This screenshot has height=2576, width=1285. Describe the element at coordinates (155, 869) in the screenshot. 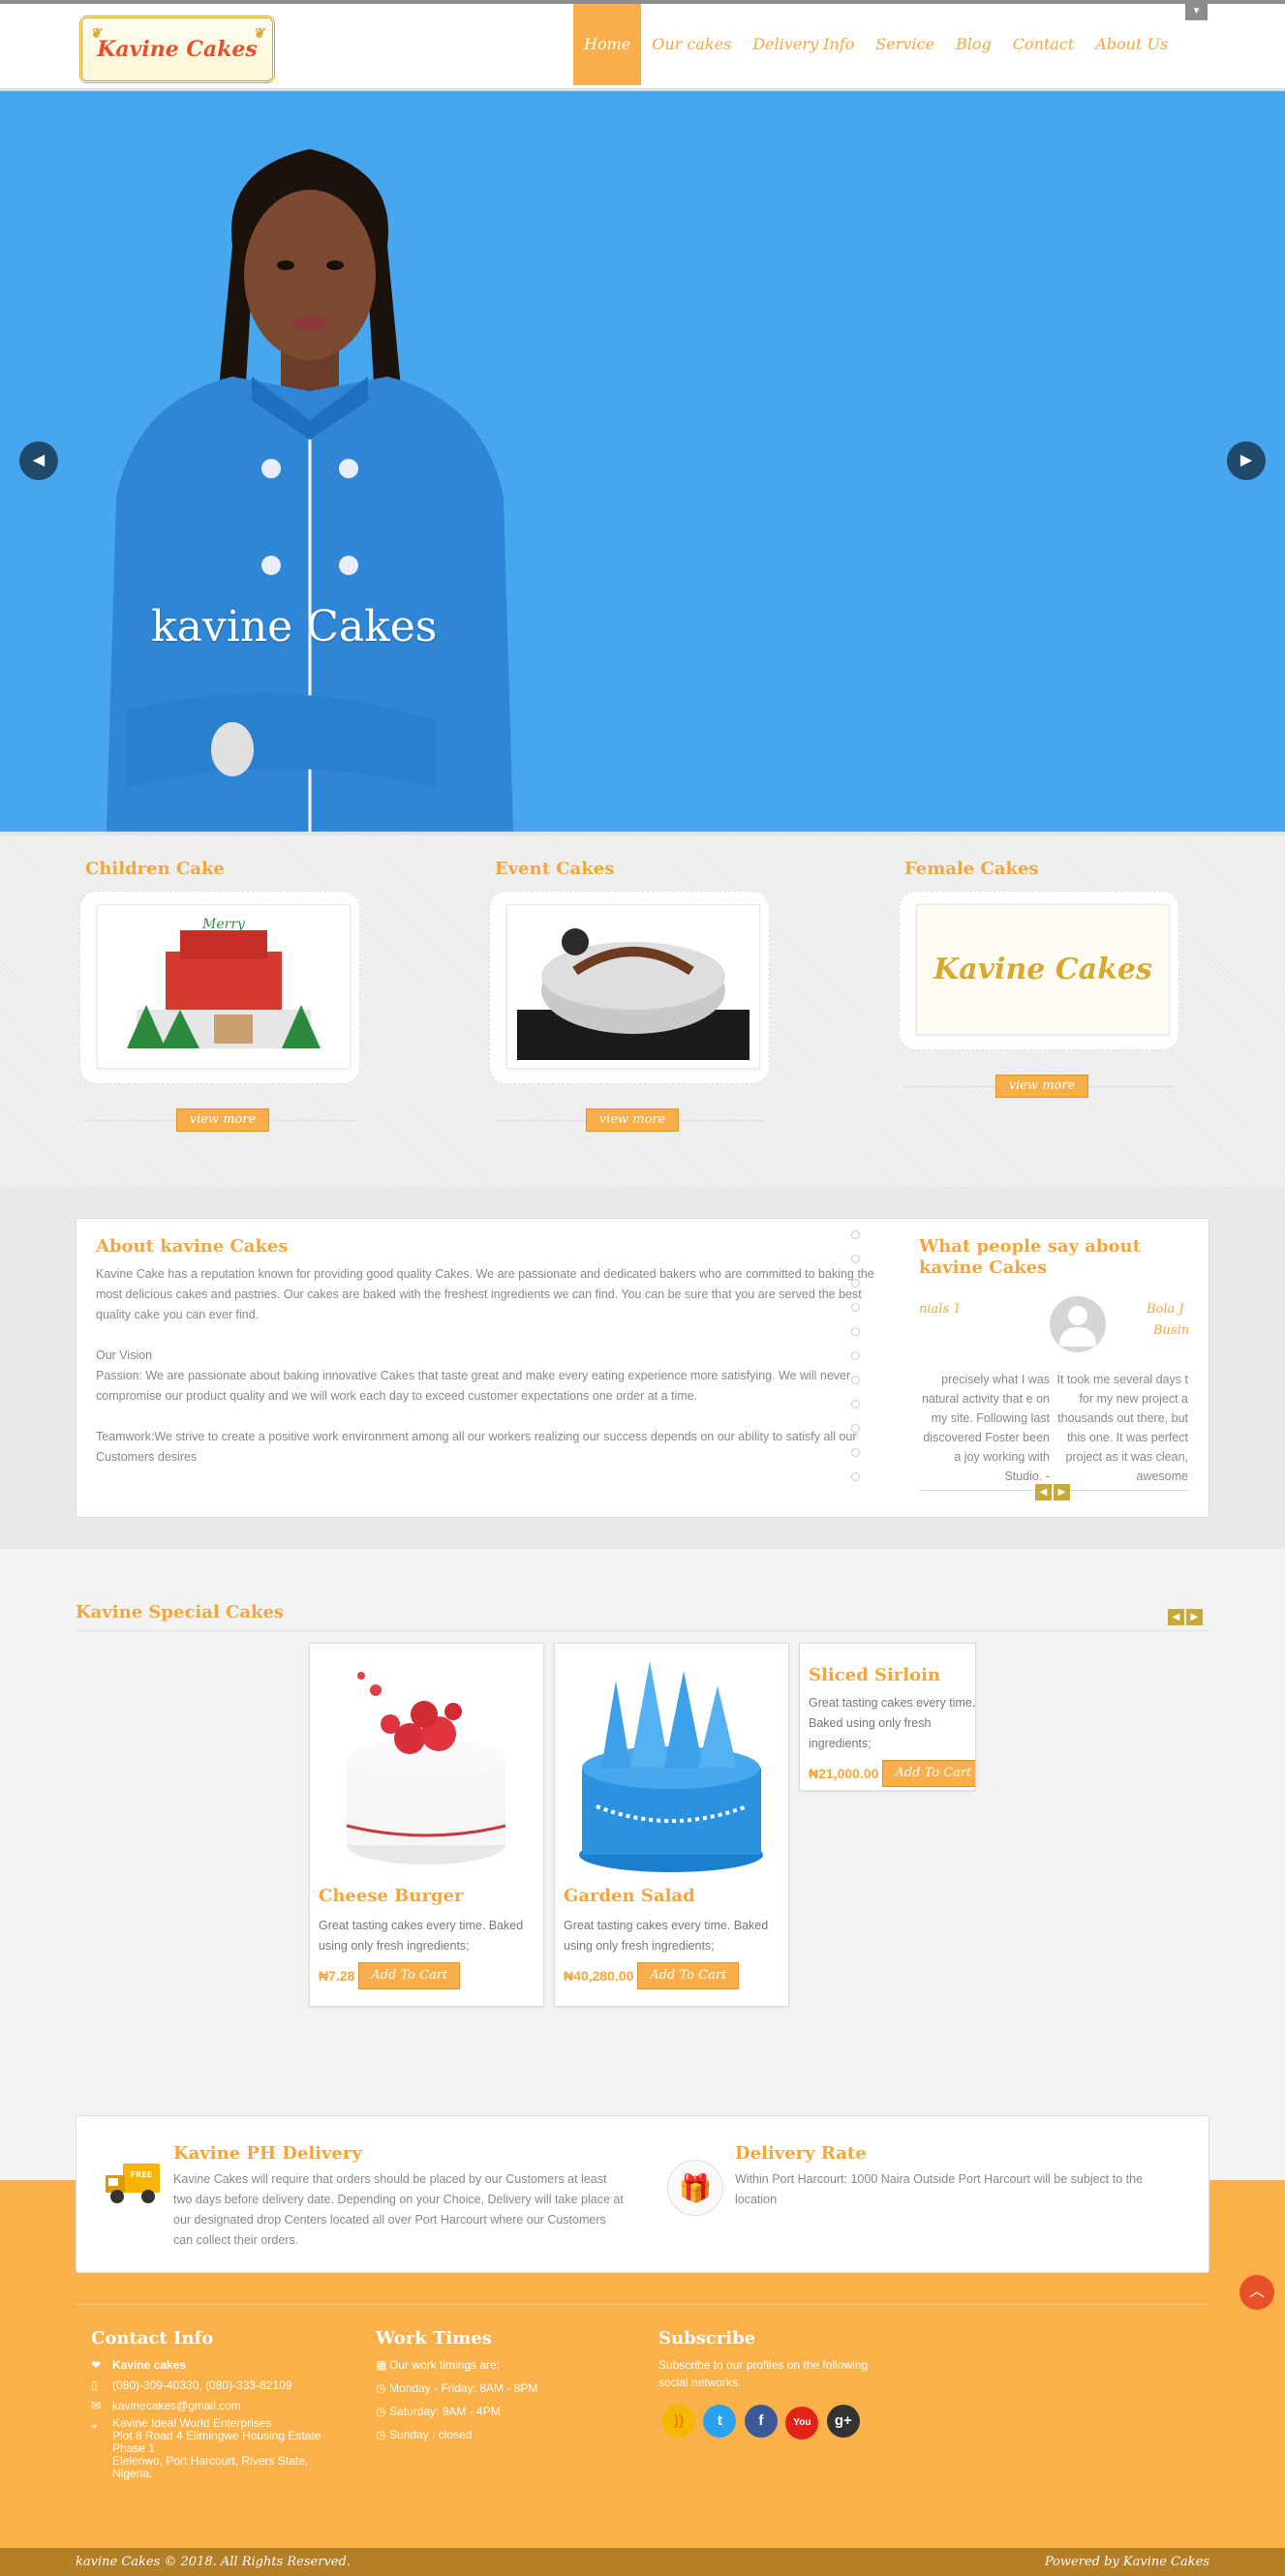

I see `category-title: Children Cake` at that location.